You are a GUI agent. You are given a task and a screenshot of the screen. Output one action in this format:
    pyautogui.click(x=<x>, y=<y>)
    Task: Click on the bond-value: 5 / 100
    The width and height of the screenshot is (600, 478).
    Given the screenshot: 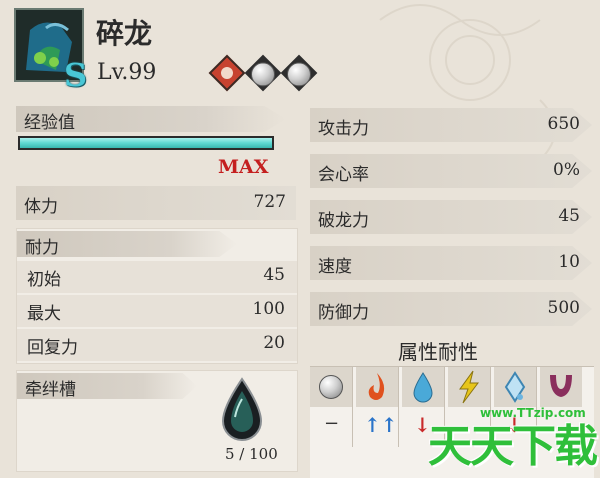 What is the action you would take?
    pyautogui.click(x=251, y=454)
    